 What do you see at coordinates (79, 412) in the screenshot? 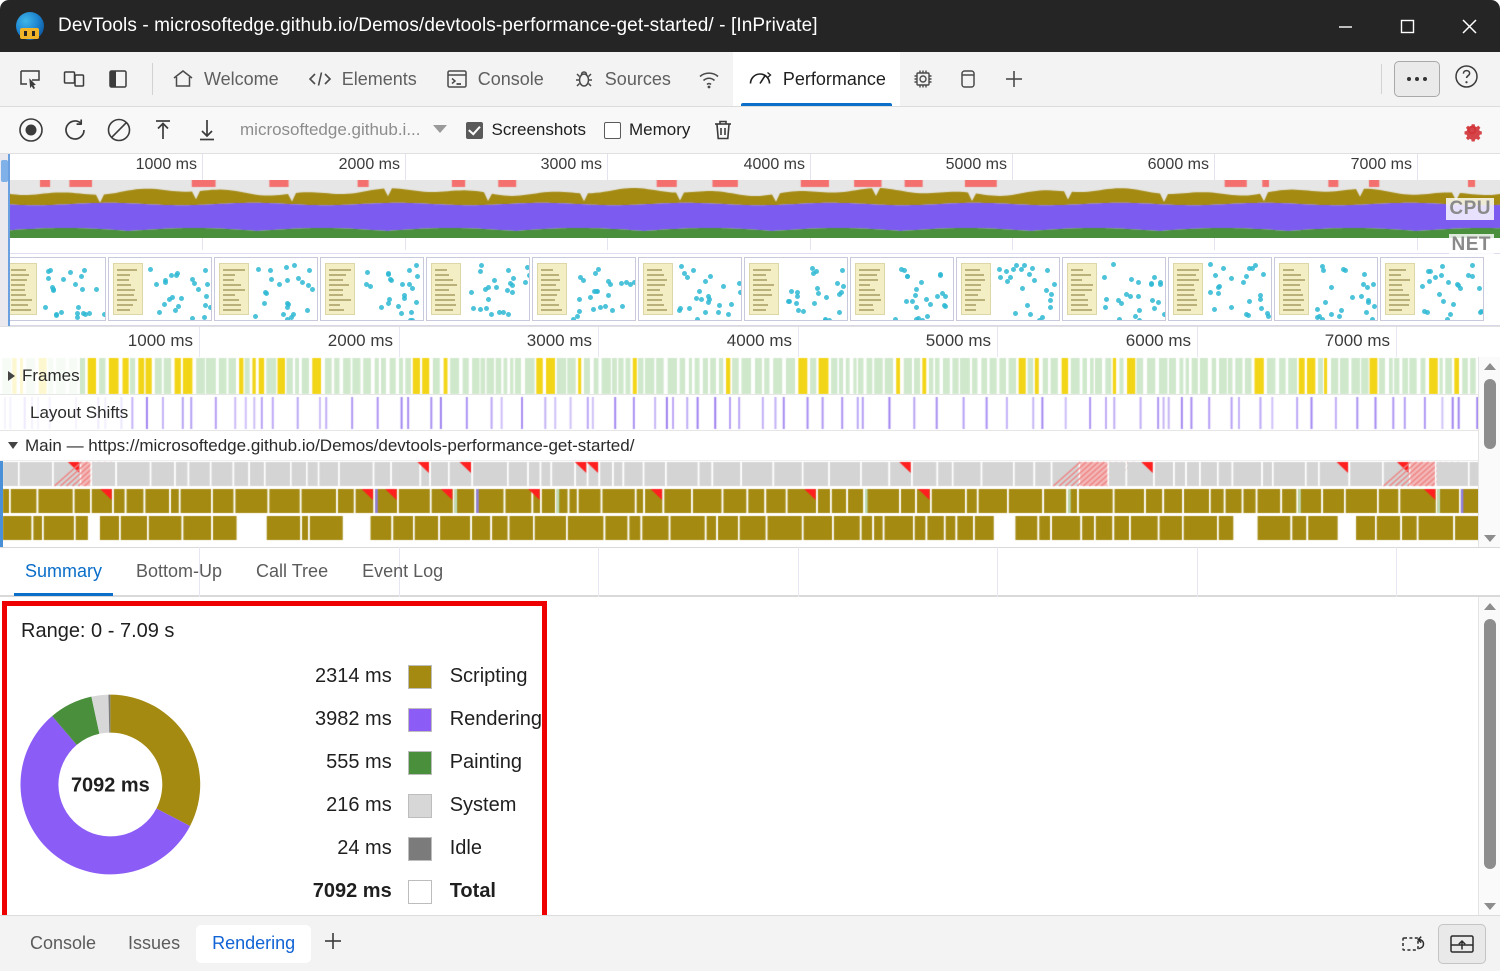
I see `layout-shifts-label-text: Layout Shifts` at bounding box center [79, 412].